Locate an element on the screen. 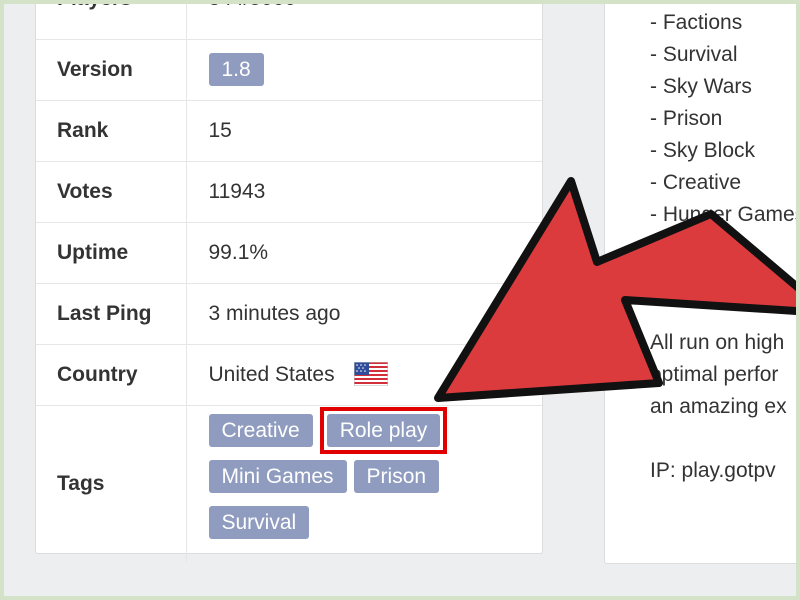  players-label: Players is located at coordinates (111, 20).